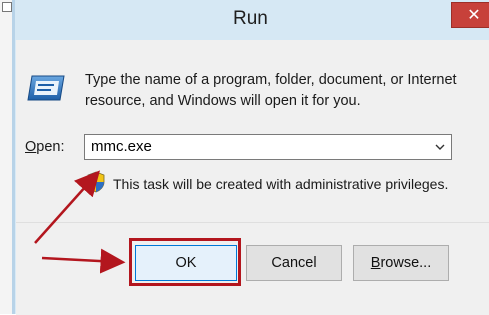  I want to click on close-button: ✕, so click(470, 15).